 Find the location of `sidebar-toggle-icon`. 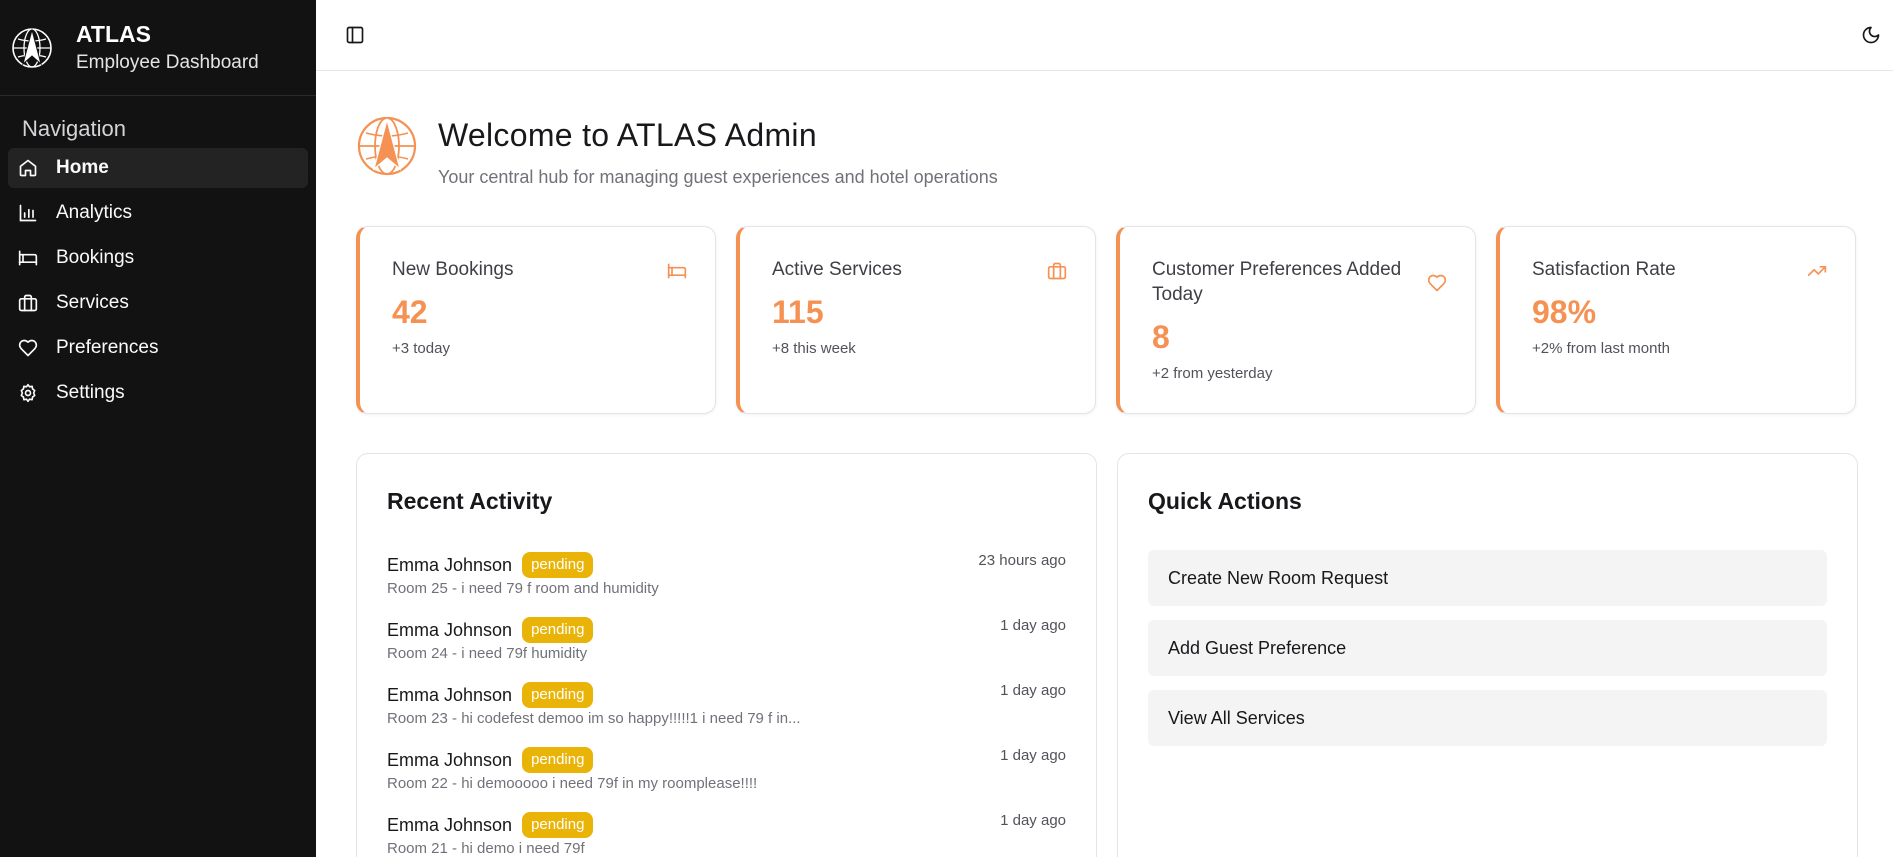

sidebar-toggle-icon is located at coordinates (355, 35).